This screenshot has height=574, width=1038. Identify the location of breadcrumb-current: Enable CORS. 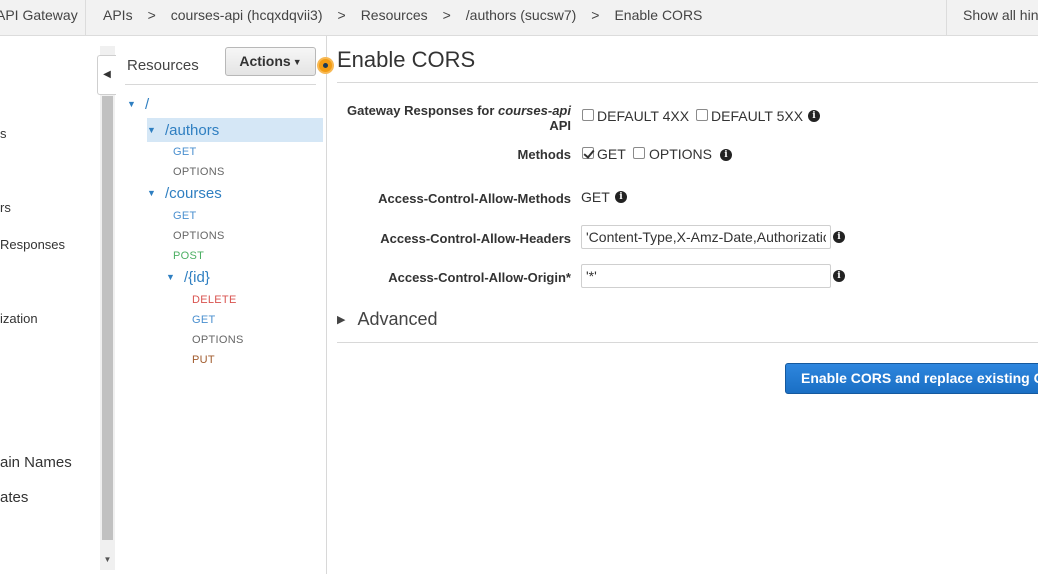
(658, 15).